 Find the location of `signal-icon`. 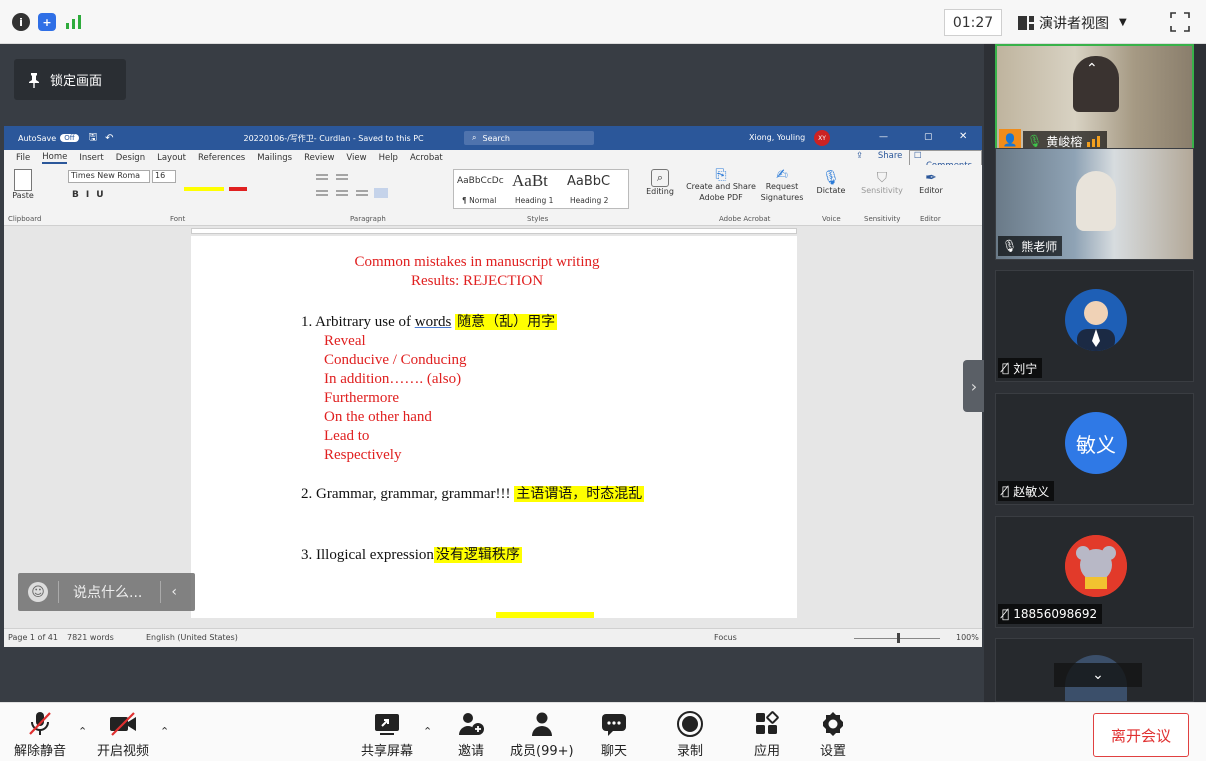

signal-icon is located at coordinates (74, 22).